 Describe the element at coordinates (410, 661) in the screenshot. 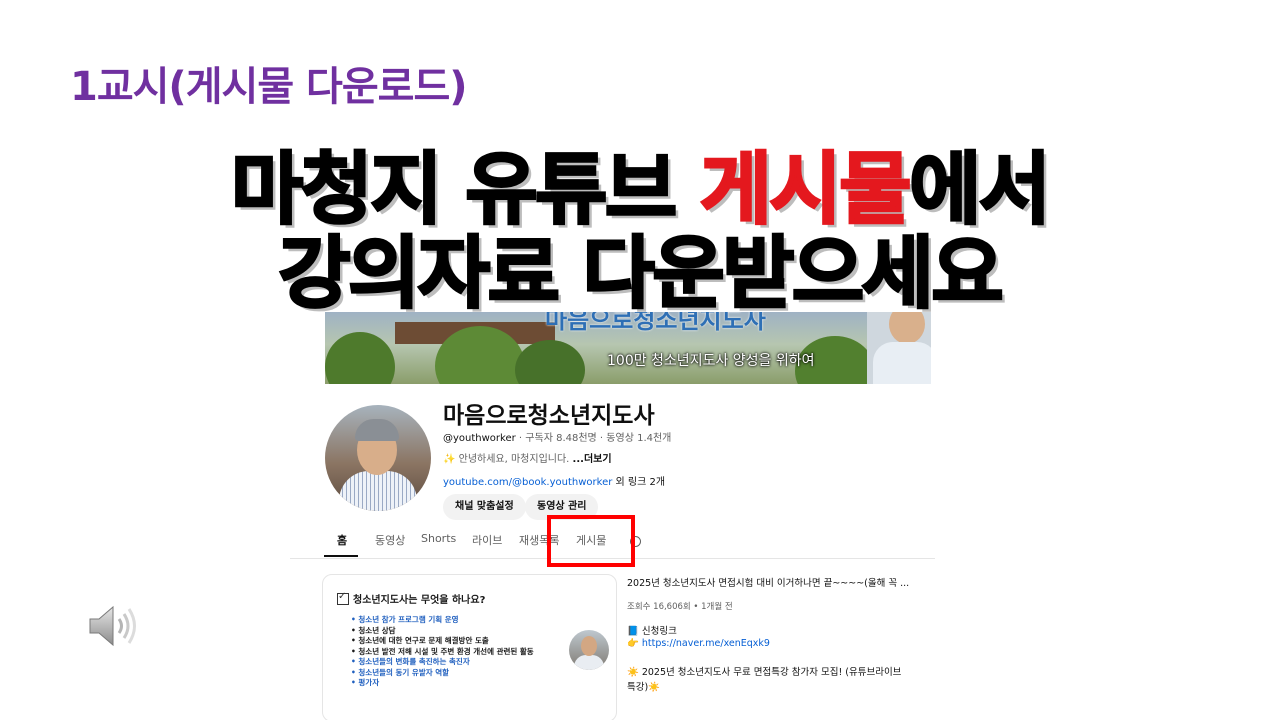

I see `list-item: • 청소년들의 변화를 촉진하는 촉진자` at that location.